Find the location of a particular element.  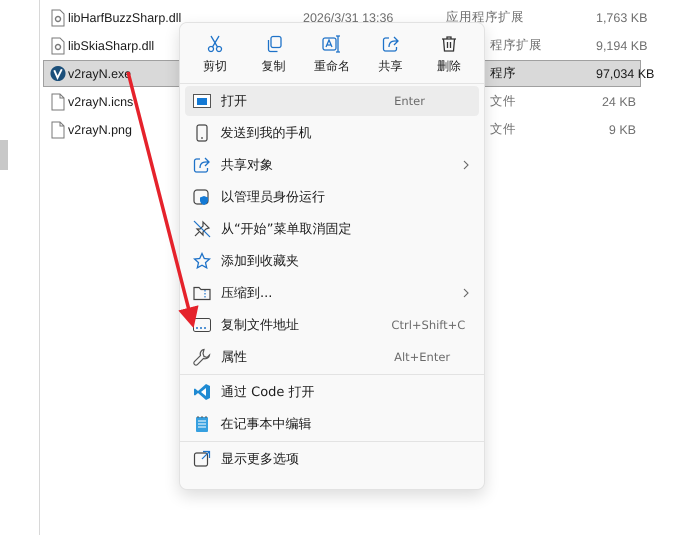

menu-item: 在记事本中编辑 is located at coordinates (332, 424).